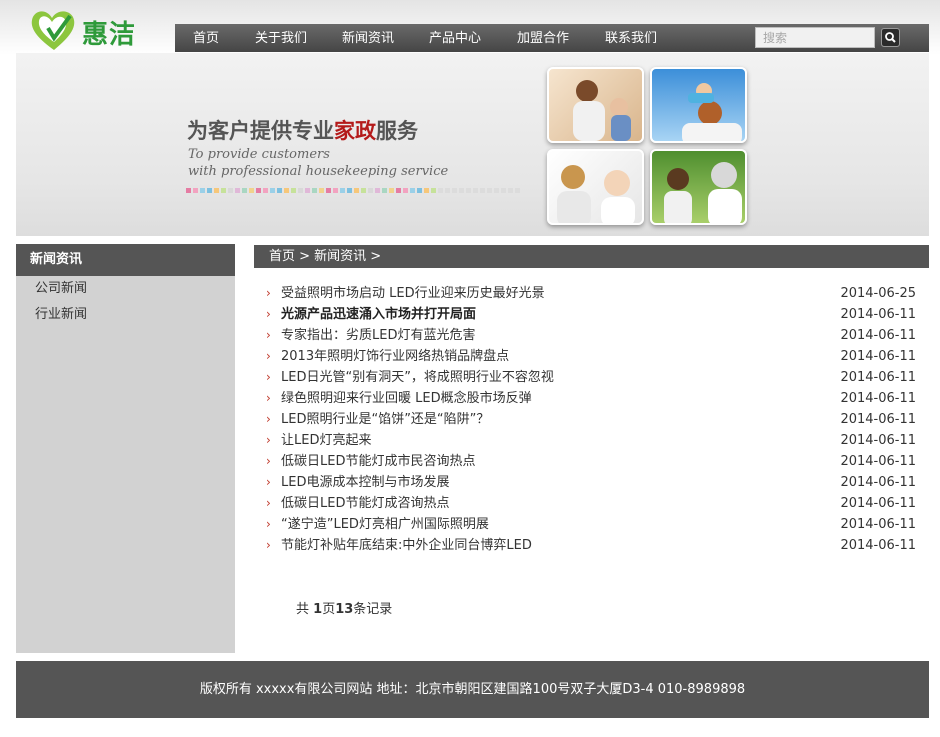 The height and width of the screenshot is (737, 940). Describe the element at coordinates (378, 314) in the screenshot. I see `news-title-link: 光源产品迅速涌入市场并打开局面` at that location.